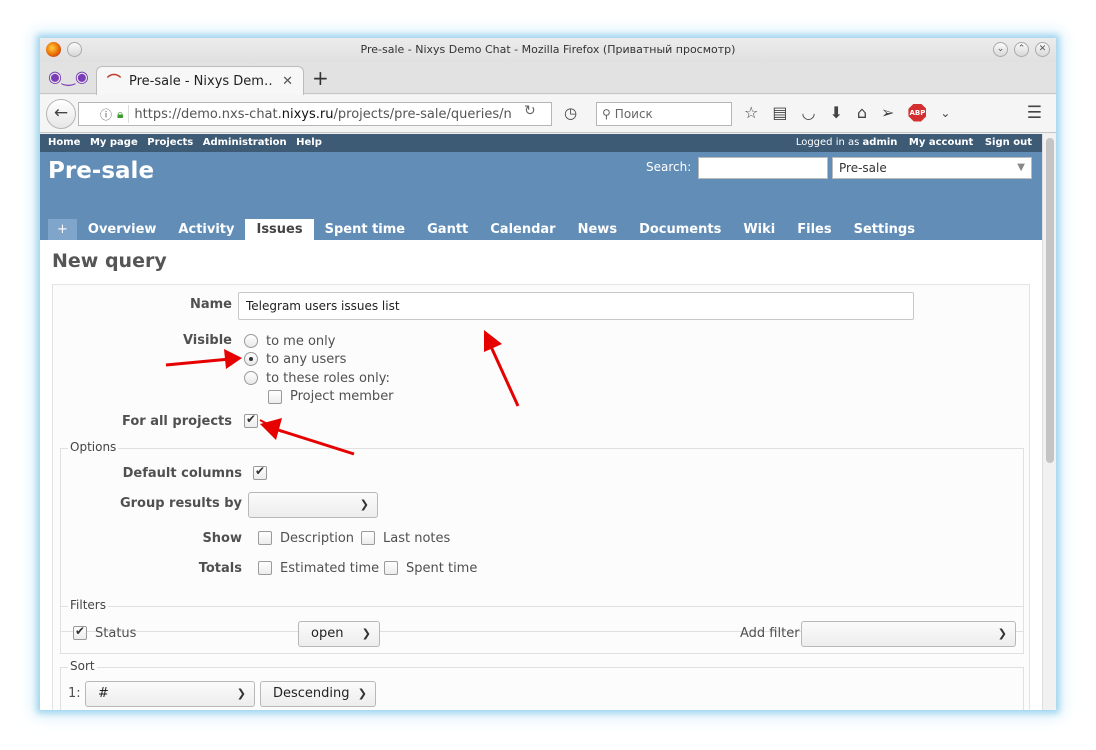 The width and height of the screenshot is (1096, 750). What do you see at coordinates (887, 112) in the screenshot?
I see `send-icon: ➢` at bounding box center [887, 112].